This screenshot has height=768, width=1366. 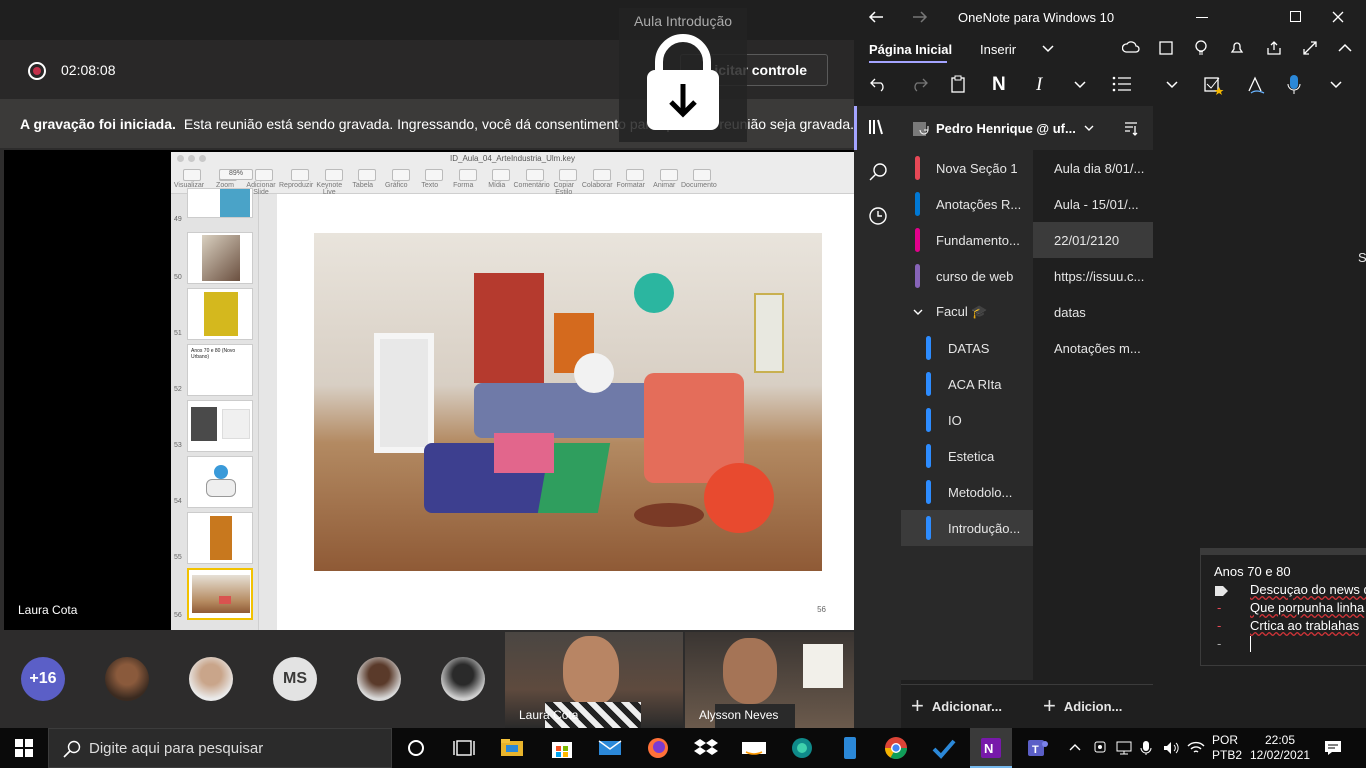 I want to click on overflow-participants-button: +16, so click(x=43, y=679).